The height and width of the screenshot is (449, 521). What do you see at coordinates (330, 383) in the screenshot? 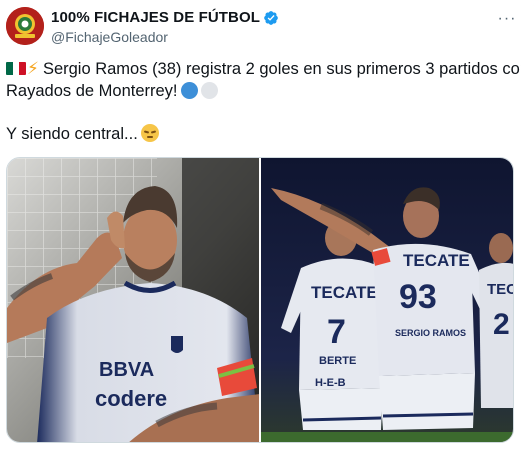
I see `right-player-front-lower: H-E-B` at bounding box center [330, 383].